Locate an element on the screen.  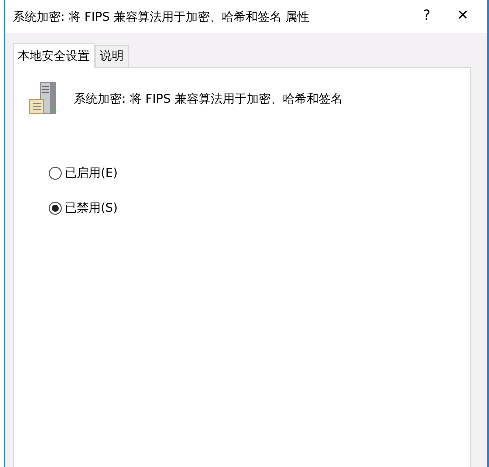
radio-label: 已禁用(S) is located at coordinates (91, 208).